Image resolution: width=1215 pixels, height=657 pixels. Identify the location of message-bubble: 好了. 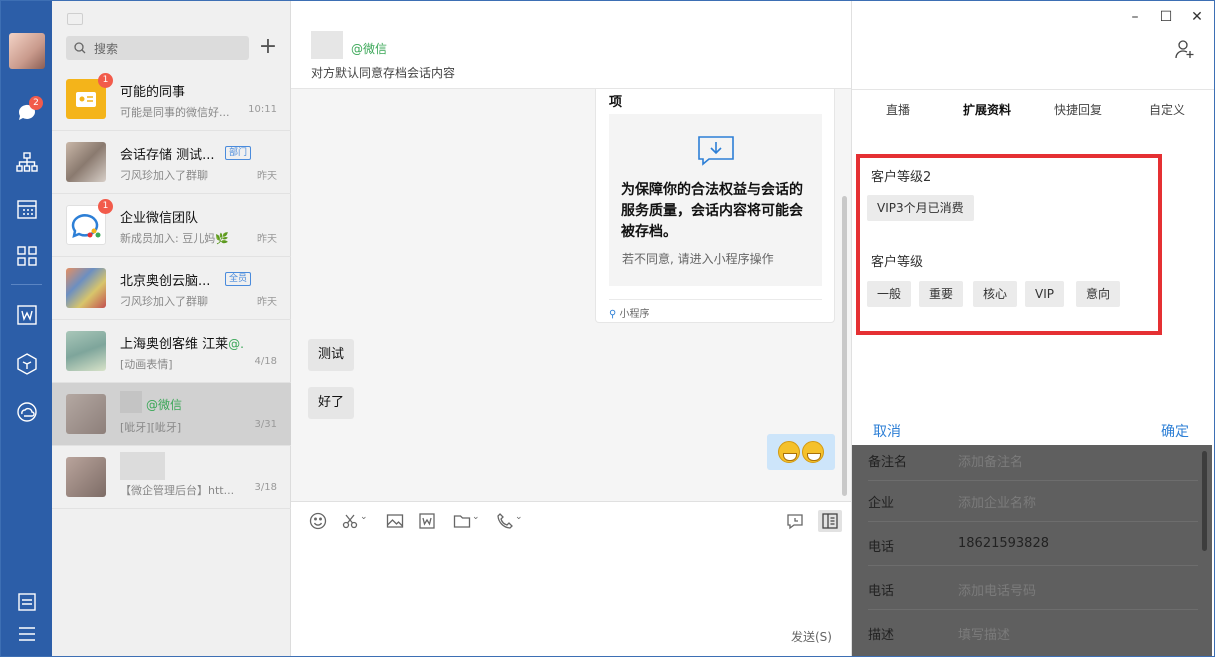
(331, 403).